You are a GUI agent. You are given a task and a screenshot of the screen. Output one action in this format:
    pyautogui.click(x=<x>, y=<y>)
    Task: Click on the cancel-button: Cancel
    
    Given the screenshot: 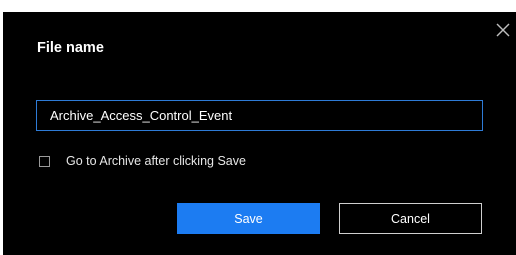 What is the action you would take?
    pyautogui.click(x=410, y=218)
    